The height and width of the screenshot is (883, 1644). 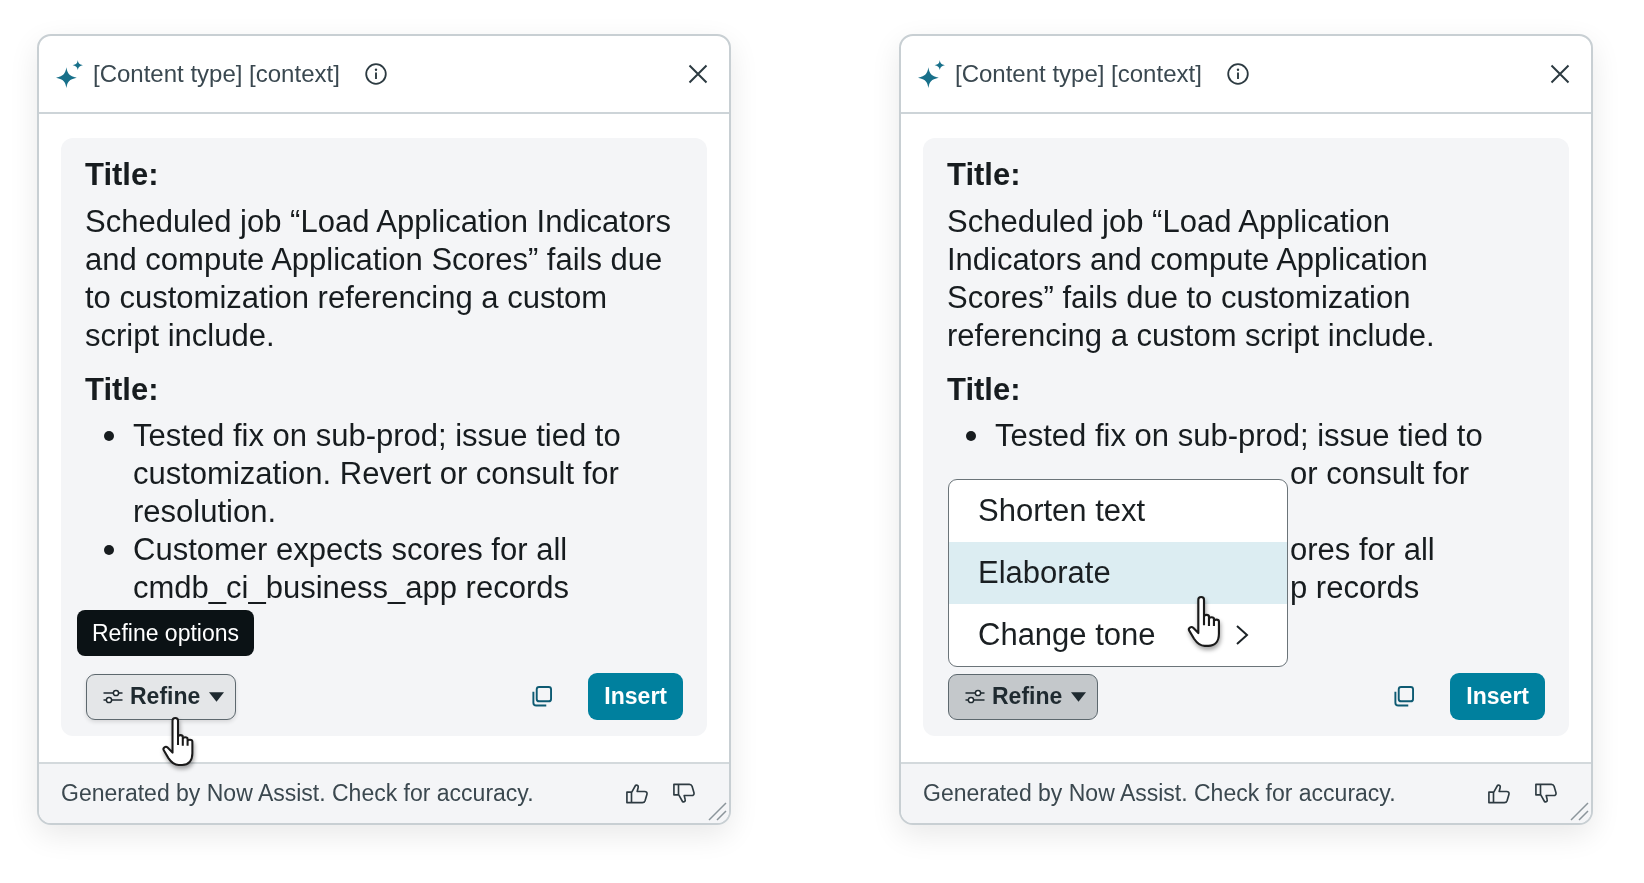 What do you see at coordinates (1118, 634) in the screenshot?
I see `menu-item: Change tone` at bounding box center [1118, 634].